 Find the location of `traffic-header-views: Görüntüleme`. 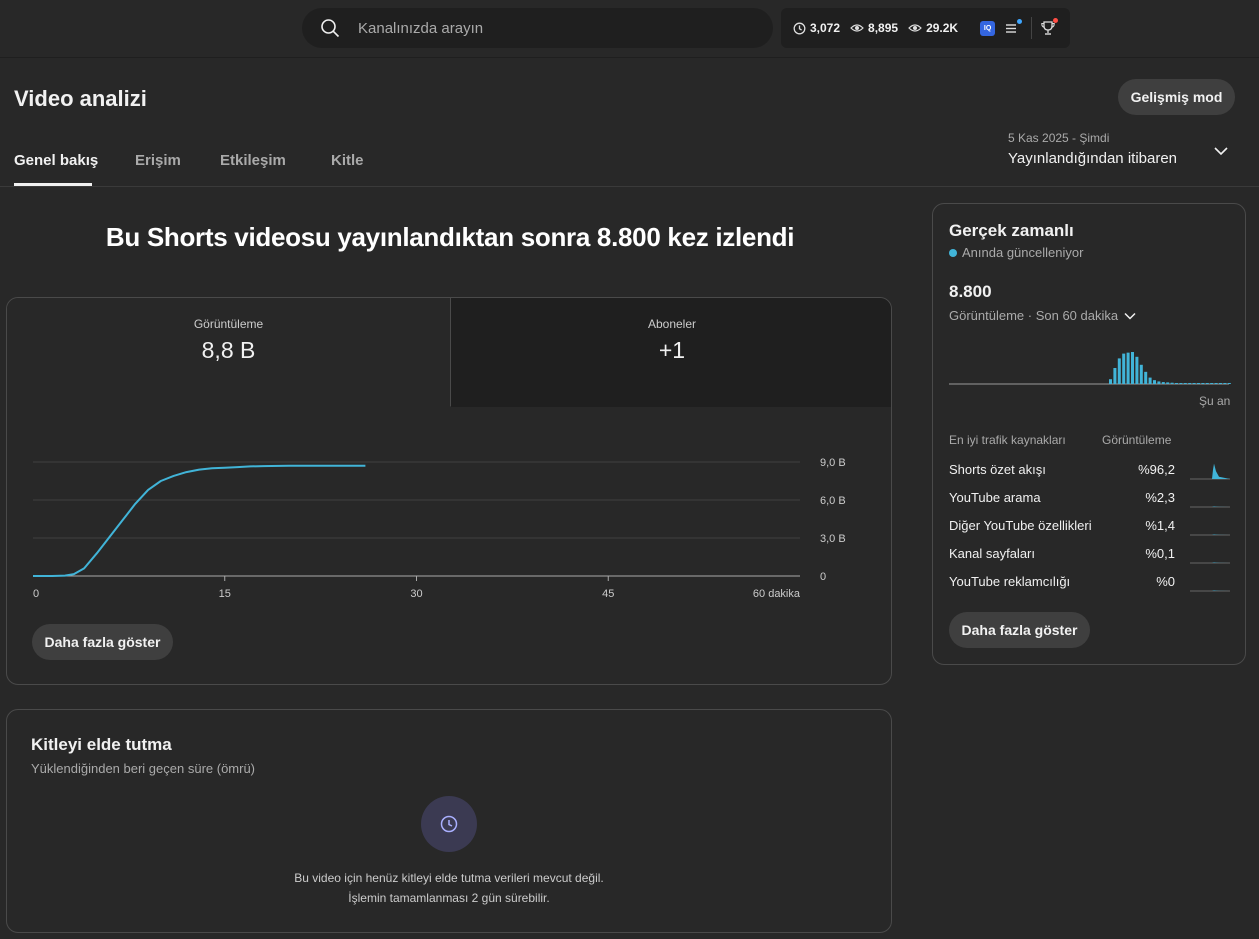

traffic-header-views: Görüntüleme is located at coordinates (1137, 440).